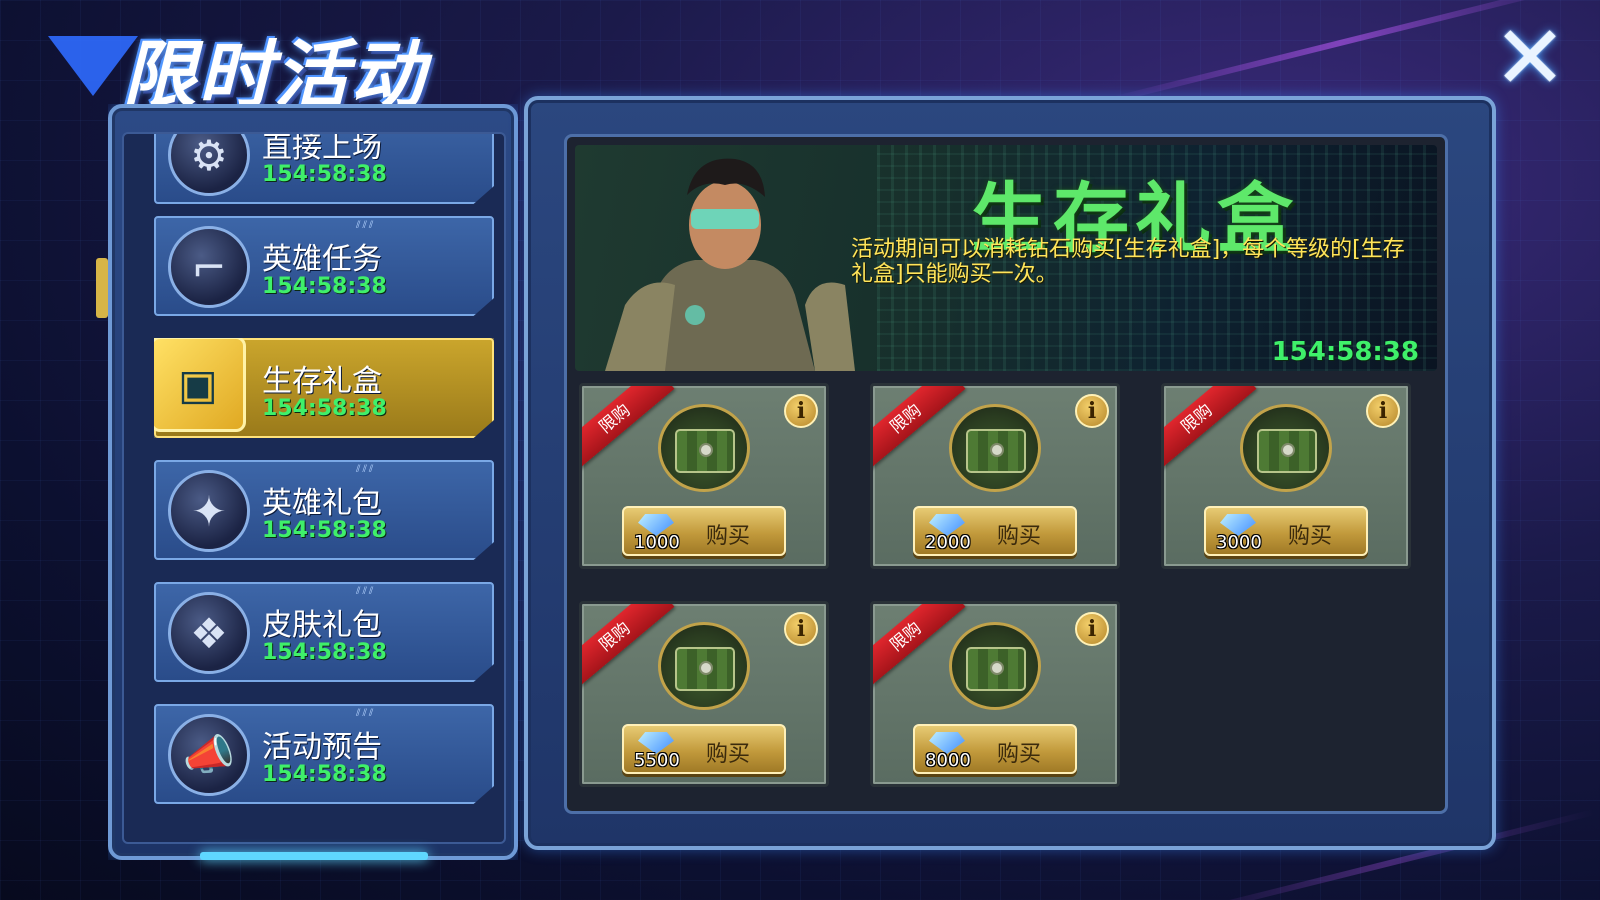 Image resolution: width=1600 pixels, height=900 pixels. What do you see at coordinates (704, 749) in the screenshot?
I see `buy-button: 5500 购买` at bounding box center [704, 749].